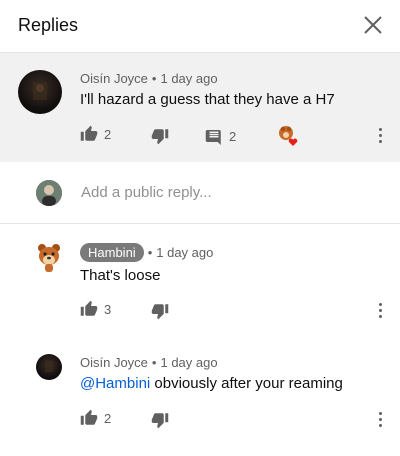 The width and height of the screenshot is (400, 456). I want to click on creator-heart-icon, so click(288, 136).